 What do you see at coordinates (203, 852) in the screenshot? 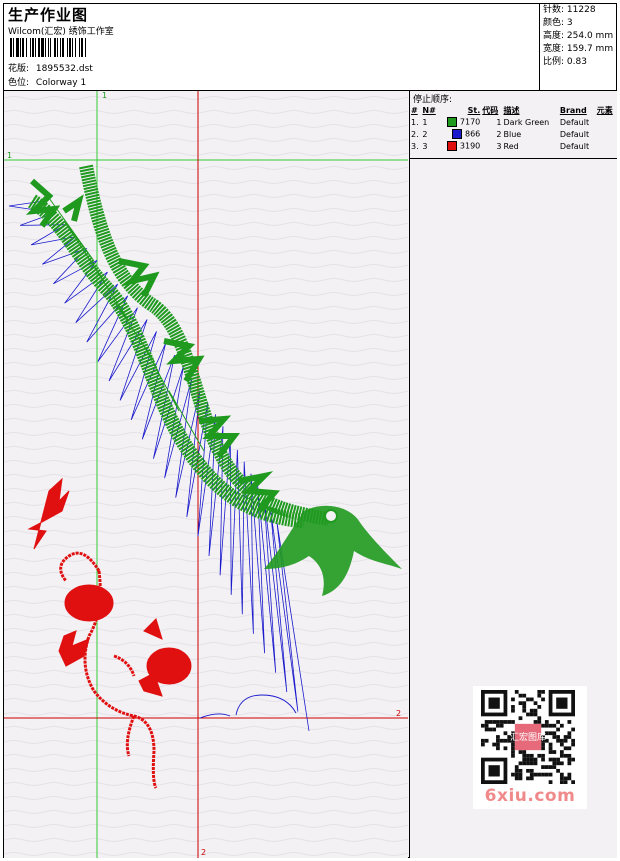
I see `guide-label-red-bottom: 2` at bounding box center [203, 852].